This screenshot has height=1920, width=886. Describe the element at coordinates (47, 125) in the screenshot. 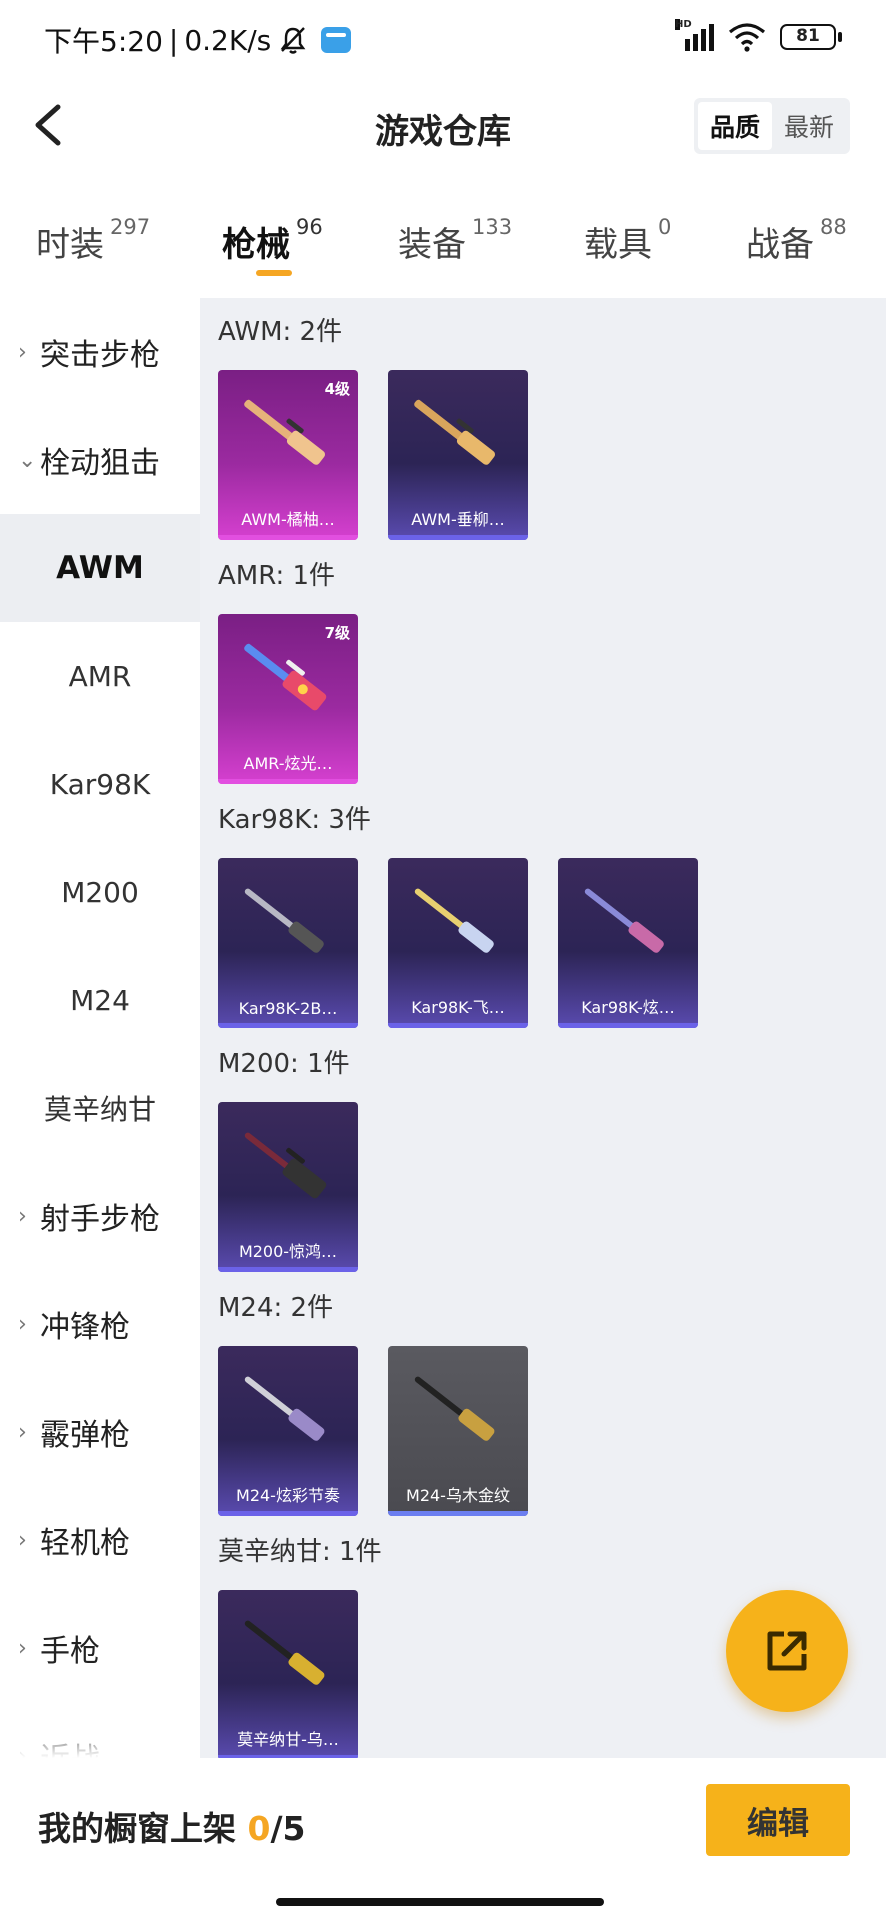

I see `back-button` at that location.